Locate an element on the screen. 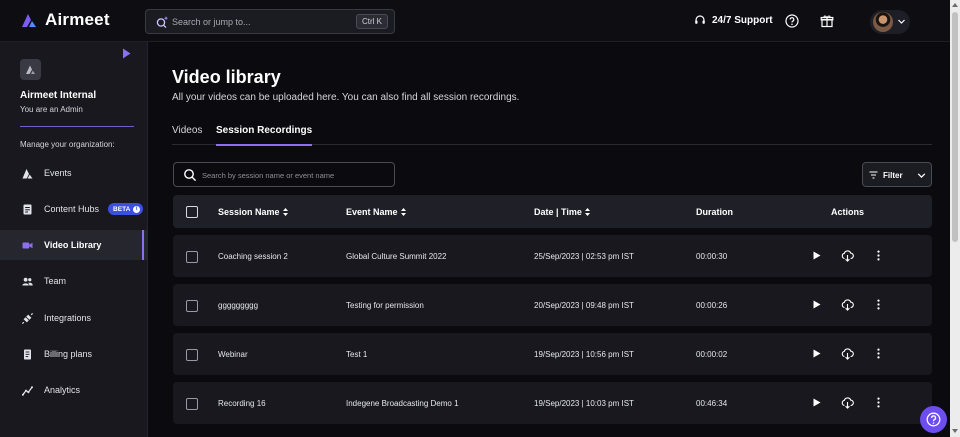 This screenshot has height=437, width=960. org-divider is located at coordinates (77, 126).